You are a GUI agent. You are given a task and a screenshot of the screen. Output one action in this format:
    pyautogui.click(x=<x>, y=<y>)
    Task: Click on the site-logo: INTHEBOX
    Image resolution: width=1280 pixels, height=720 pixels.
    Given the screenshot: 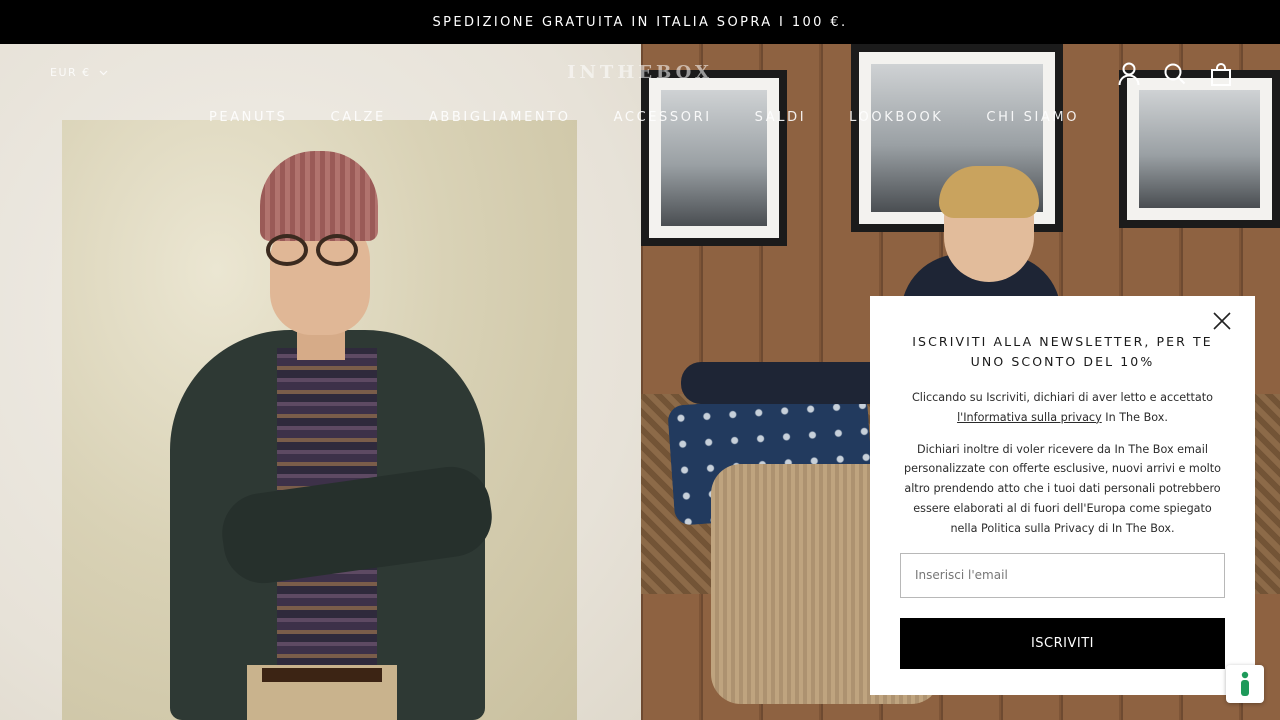 What is the action you would take?
    pyautogui.click(x=640, y=72)
    